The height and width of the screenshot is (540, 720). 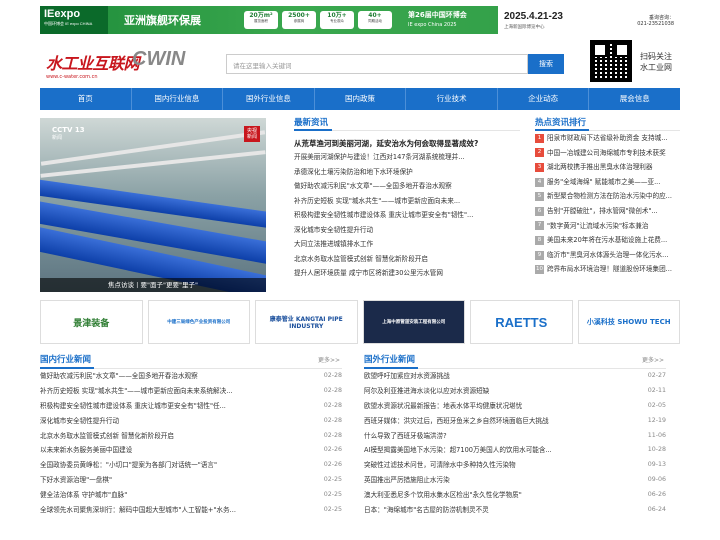 I want to click on china-news-title: 国内行业新闻, so click(x=66, y=360).